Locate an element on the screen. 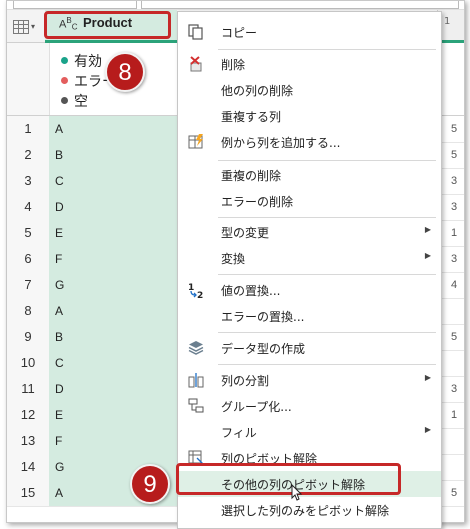 The width and height of the screenshot is (470, 529). column-type-icon: 1 is located at coordinates (447, 21).